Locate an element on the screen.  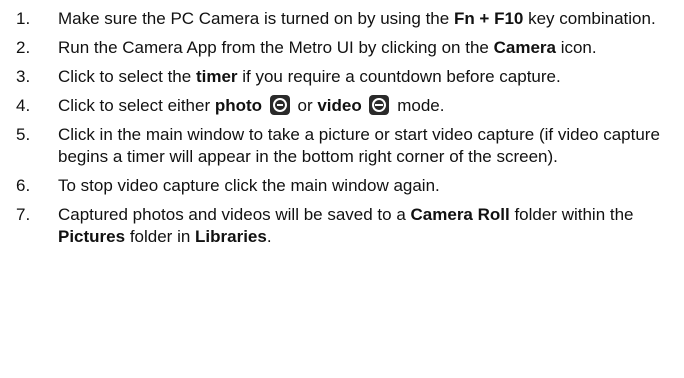
step-text: Click to select either is located at coordinates (136, 105).